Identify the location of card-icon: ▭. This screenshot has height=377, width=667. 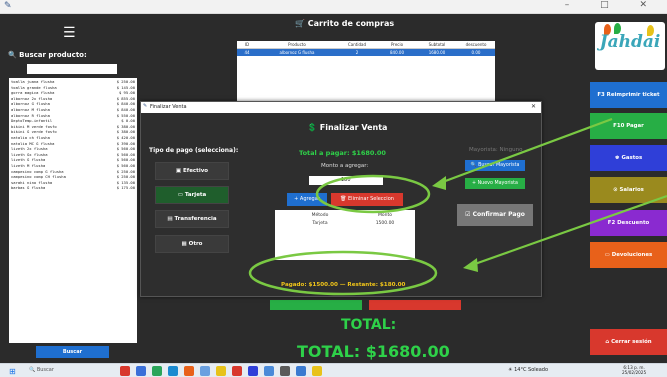
(180, 195).